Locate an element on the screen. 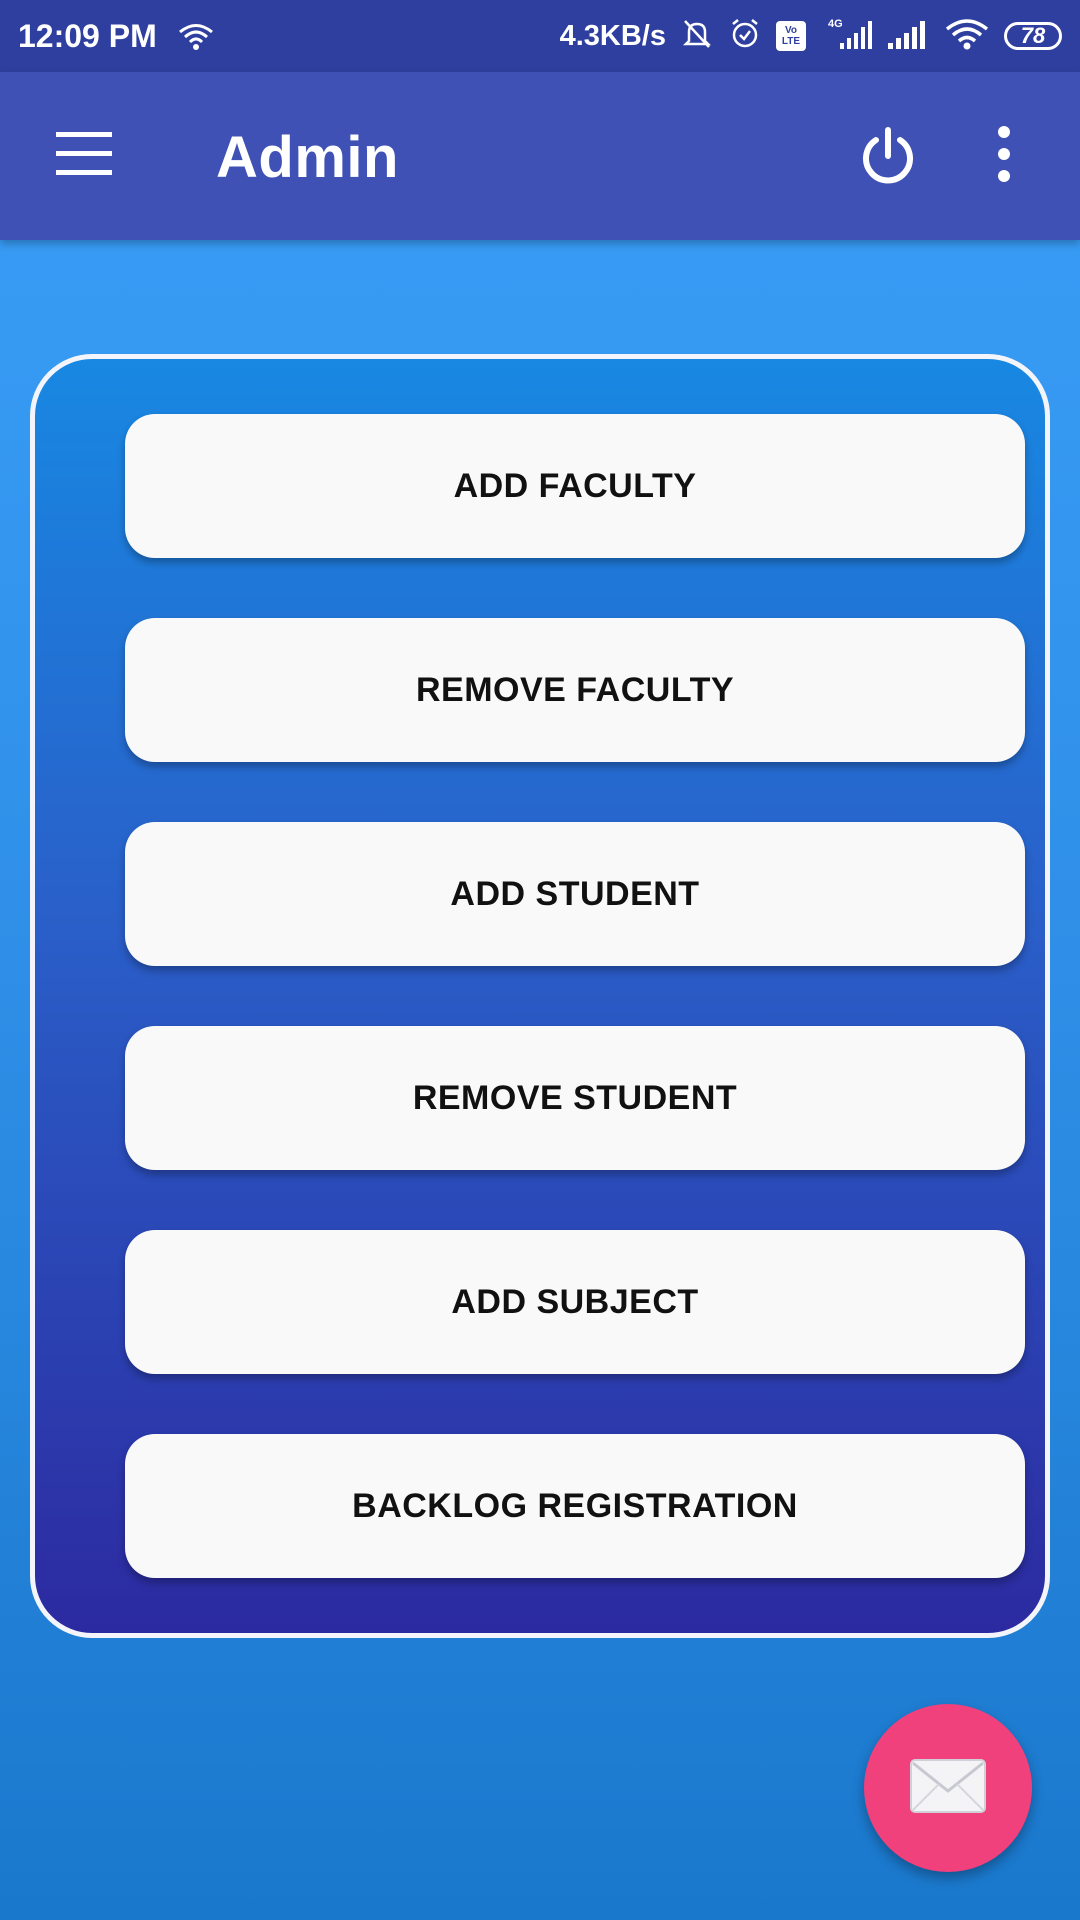 The height and width of the screenshot is (1920, 1080). more-vert-icon is located at coordinates (1004, 156).